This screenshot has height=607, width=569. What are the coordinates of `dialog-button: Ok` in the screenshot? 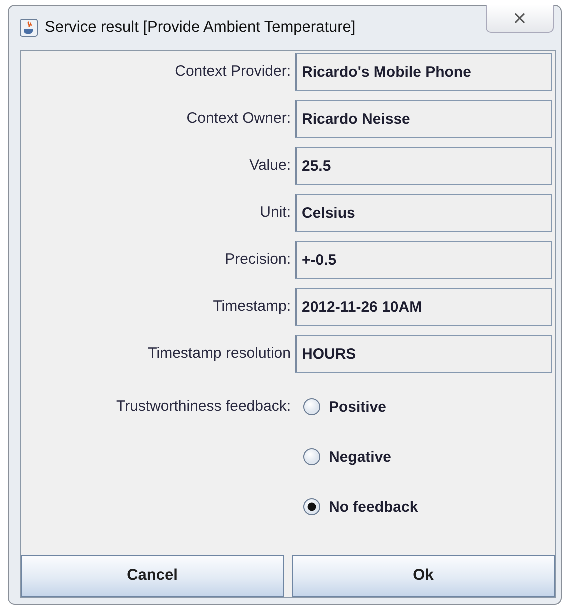 It's located at (423, 576).